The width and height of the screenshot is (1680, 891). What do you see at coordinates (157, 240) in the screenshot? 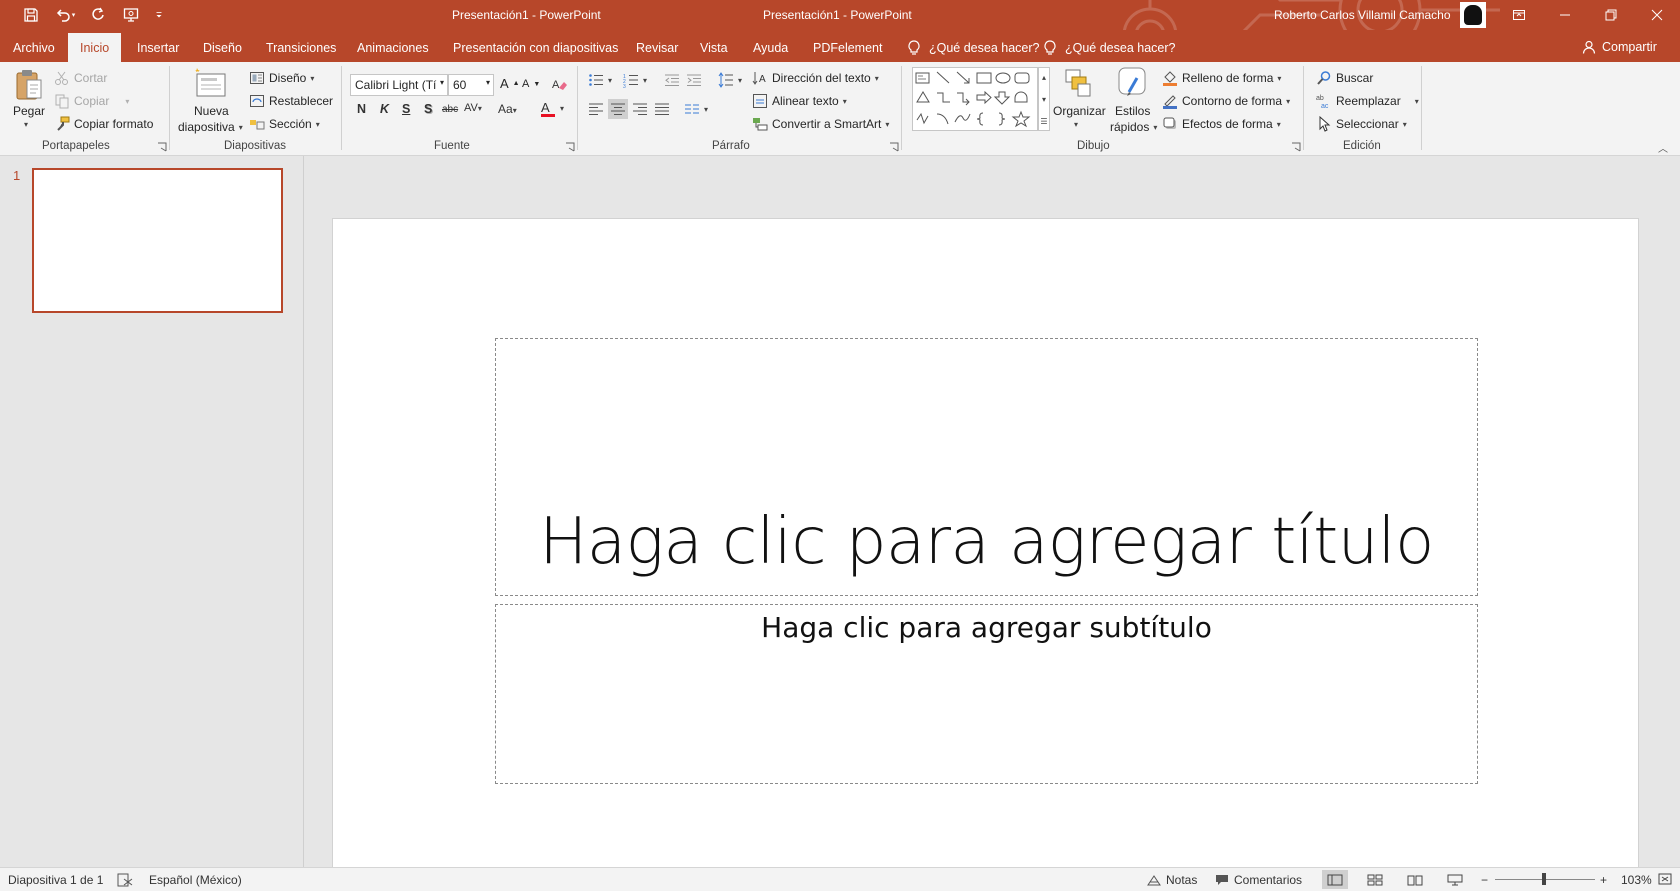
I see `slide-thumbnail` at bounding box center [157, 240].